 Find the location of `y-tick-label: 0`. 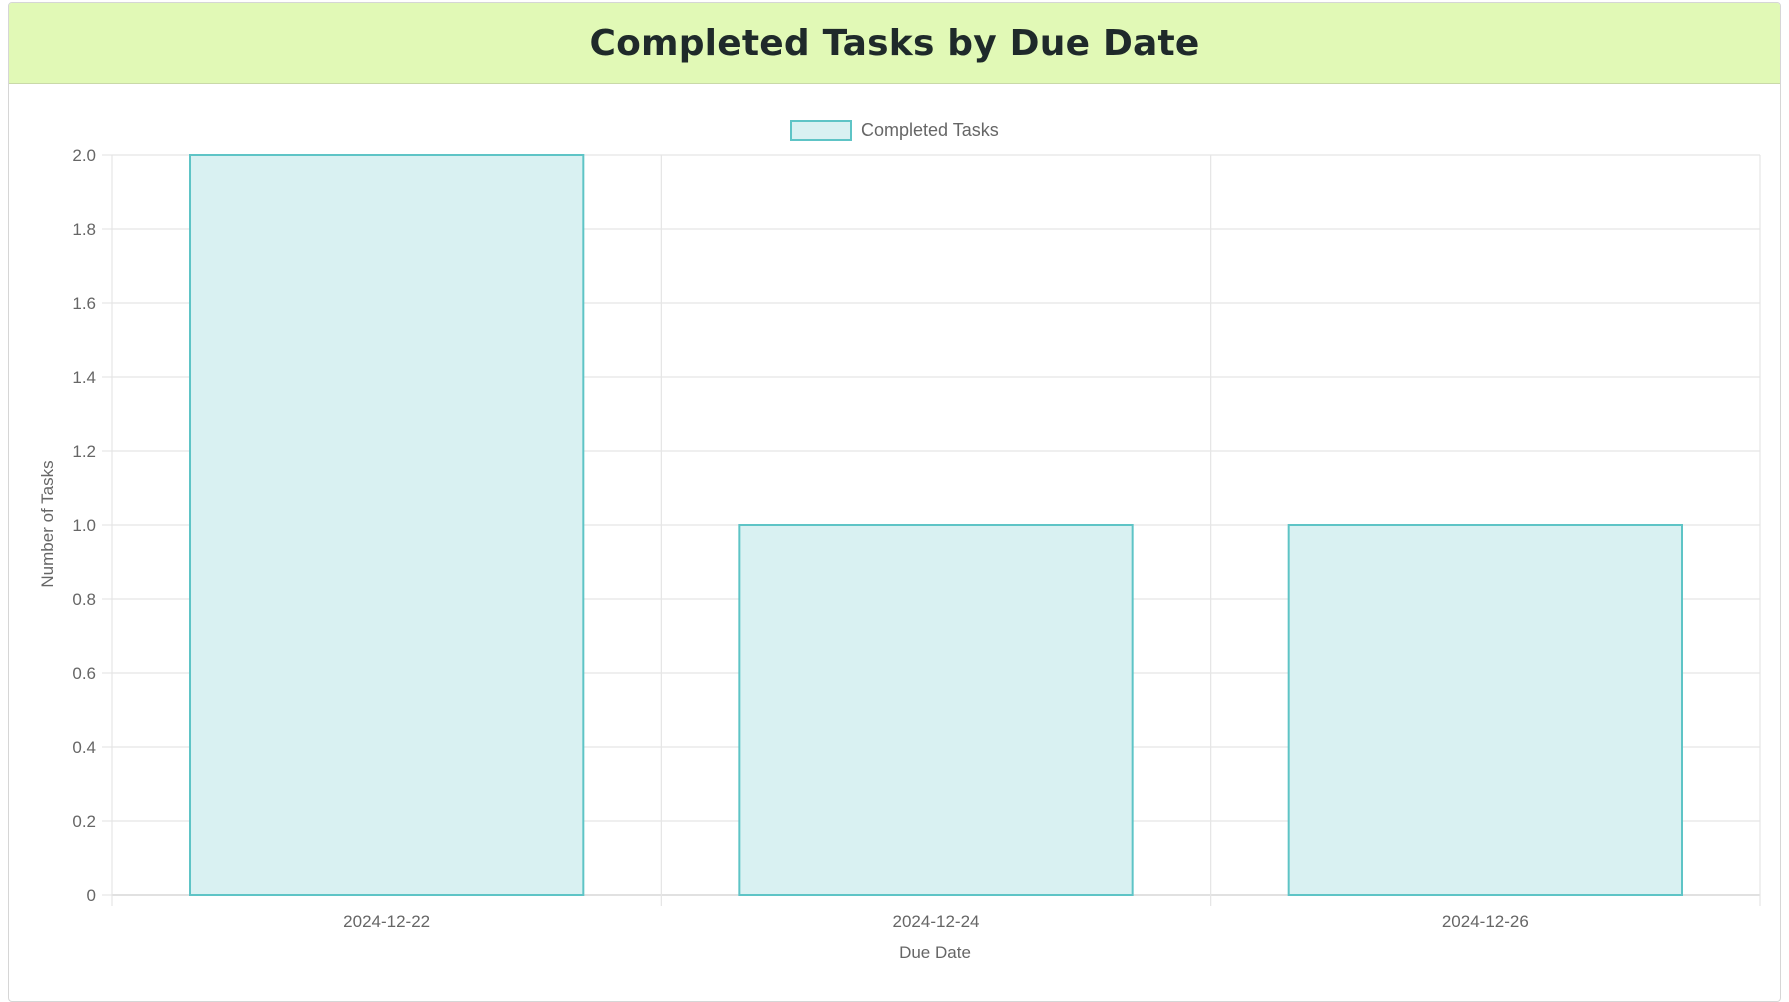

y-tick-label: 0 is located at coordinates (91, 895).